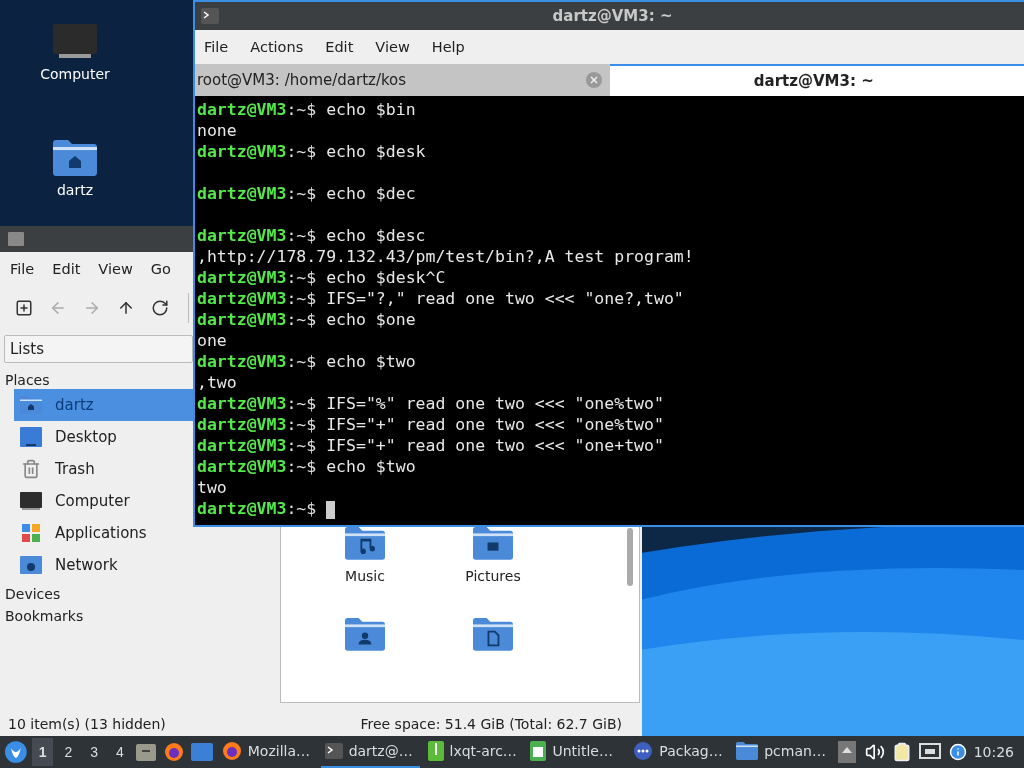 This screenshot has height=768, width=1024. Describe the element at coordinates (930, 752) in the screenshot. I see `network-icon` at that location.